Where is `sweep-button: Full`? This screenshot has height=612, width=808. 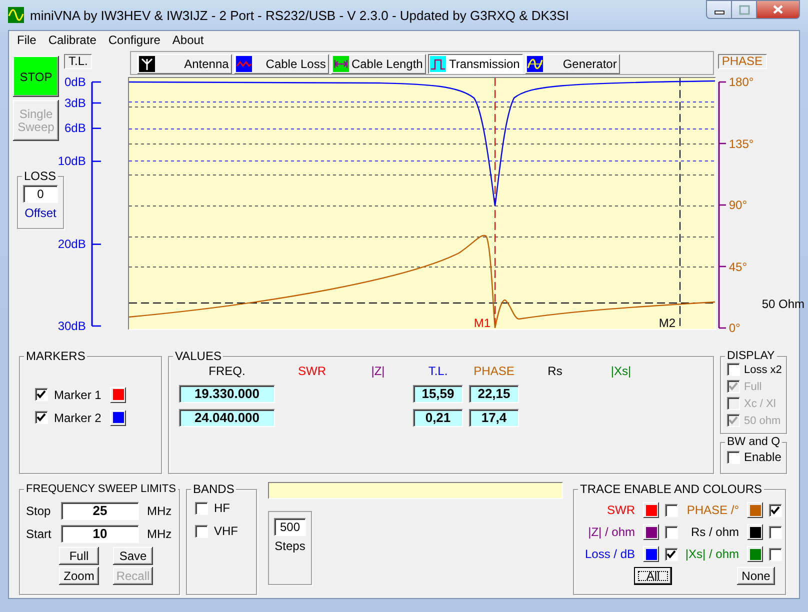 sweep-button: Full is located at coordinates (79, 556).